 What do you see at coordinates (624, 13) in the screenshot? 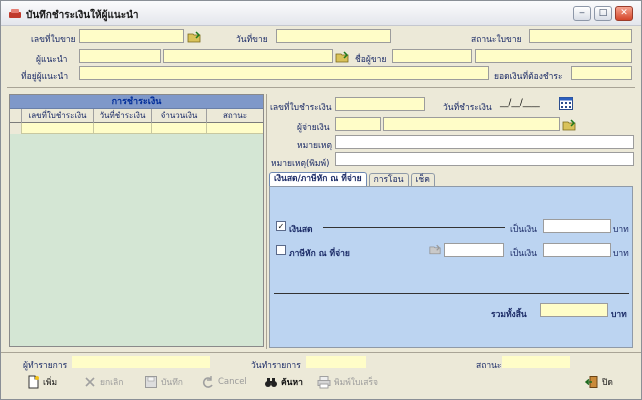
I see `close-window-button: ✕` at bounding box center [624, 13].